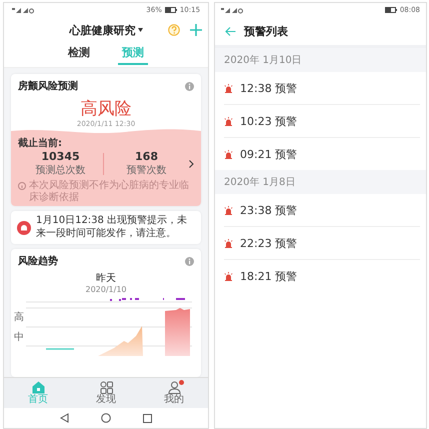  I want to click on alert-row: 22:23 预警, so click(322, 243).